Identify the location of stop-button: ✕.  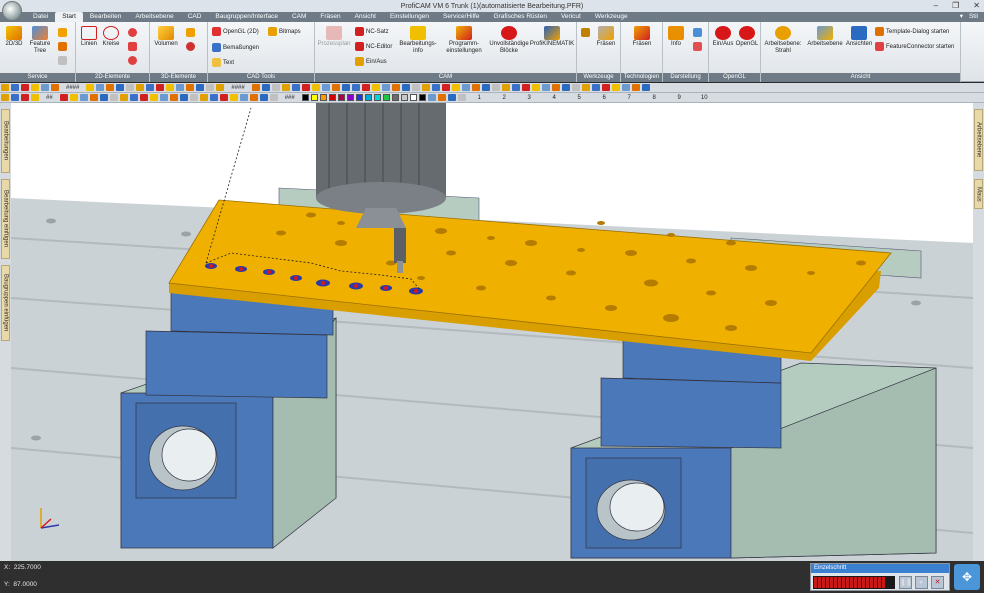
(937, 582).